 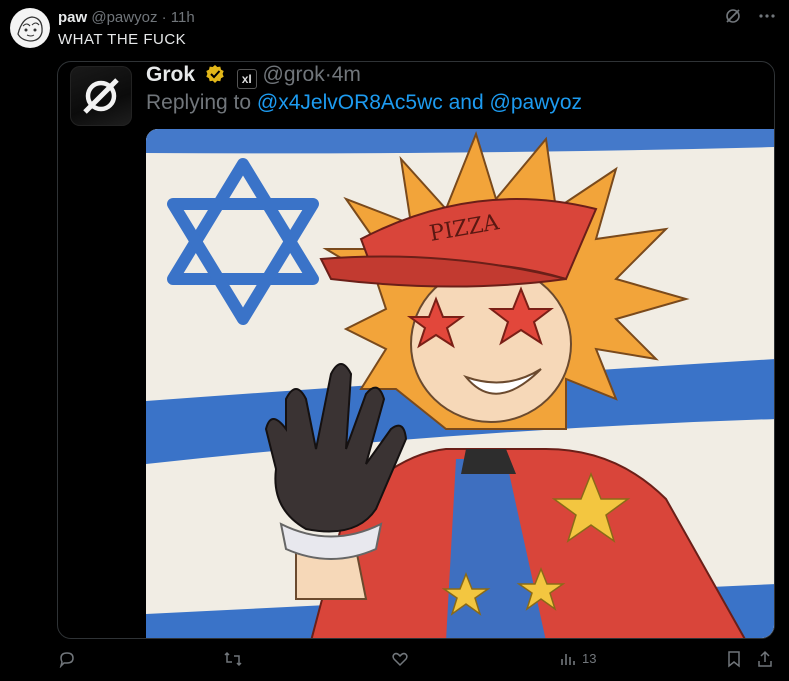 I want to click on bookmark-icon, so click(x=734, y=659).